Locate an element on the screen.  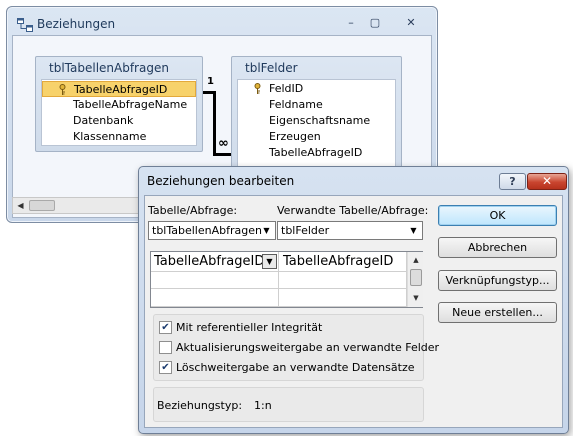
field-item: Klassenname is located at coordinates (119, 137).